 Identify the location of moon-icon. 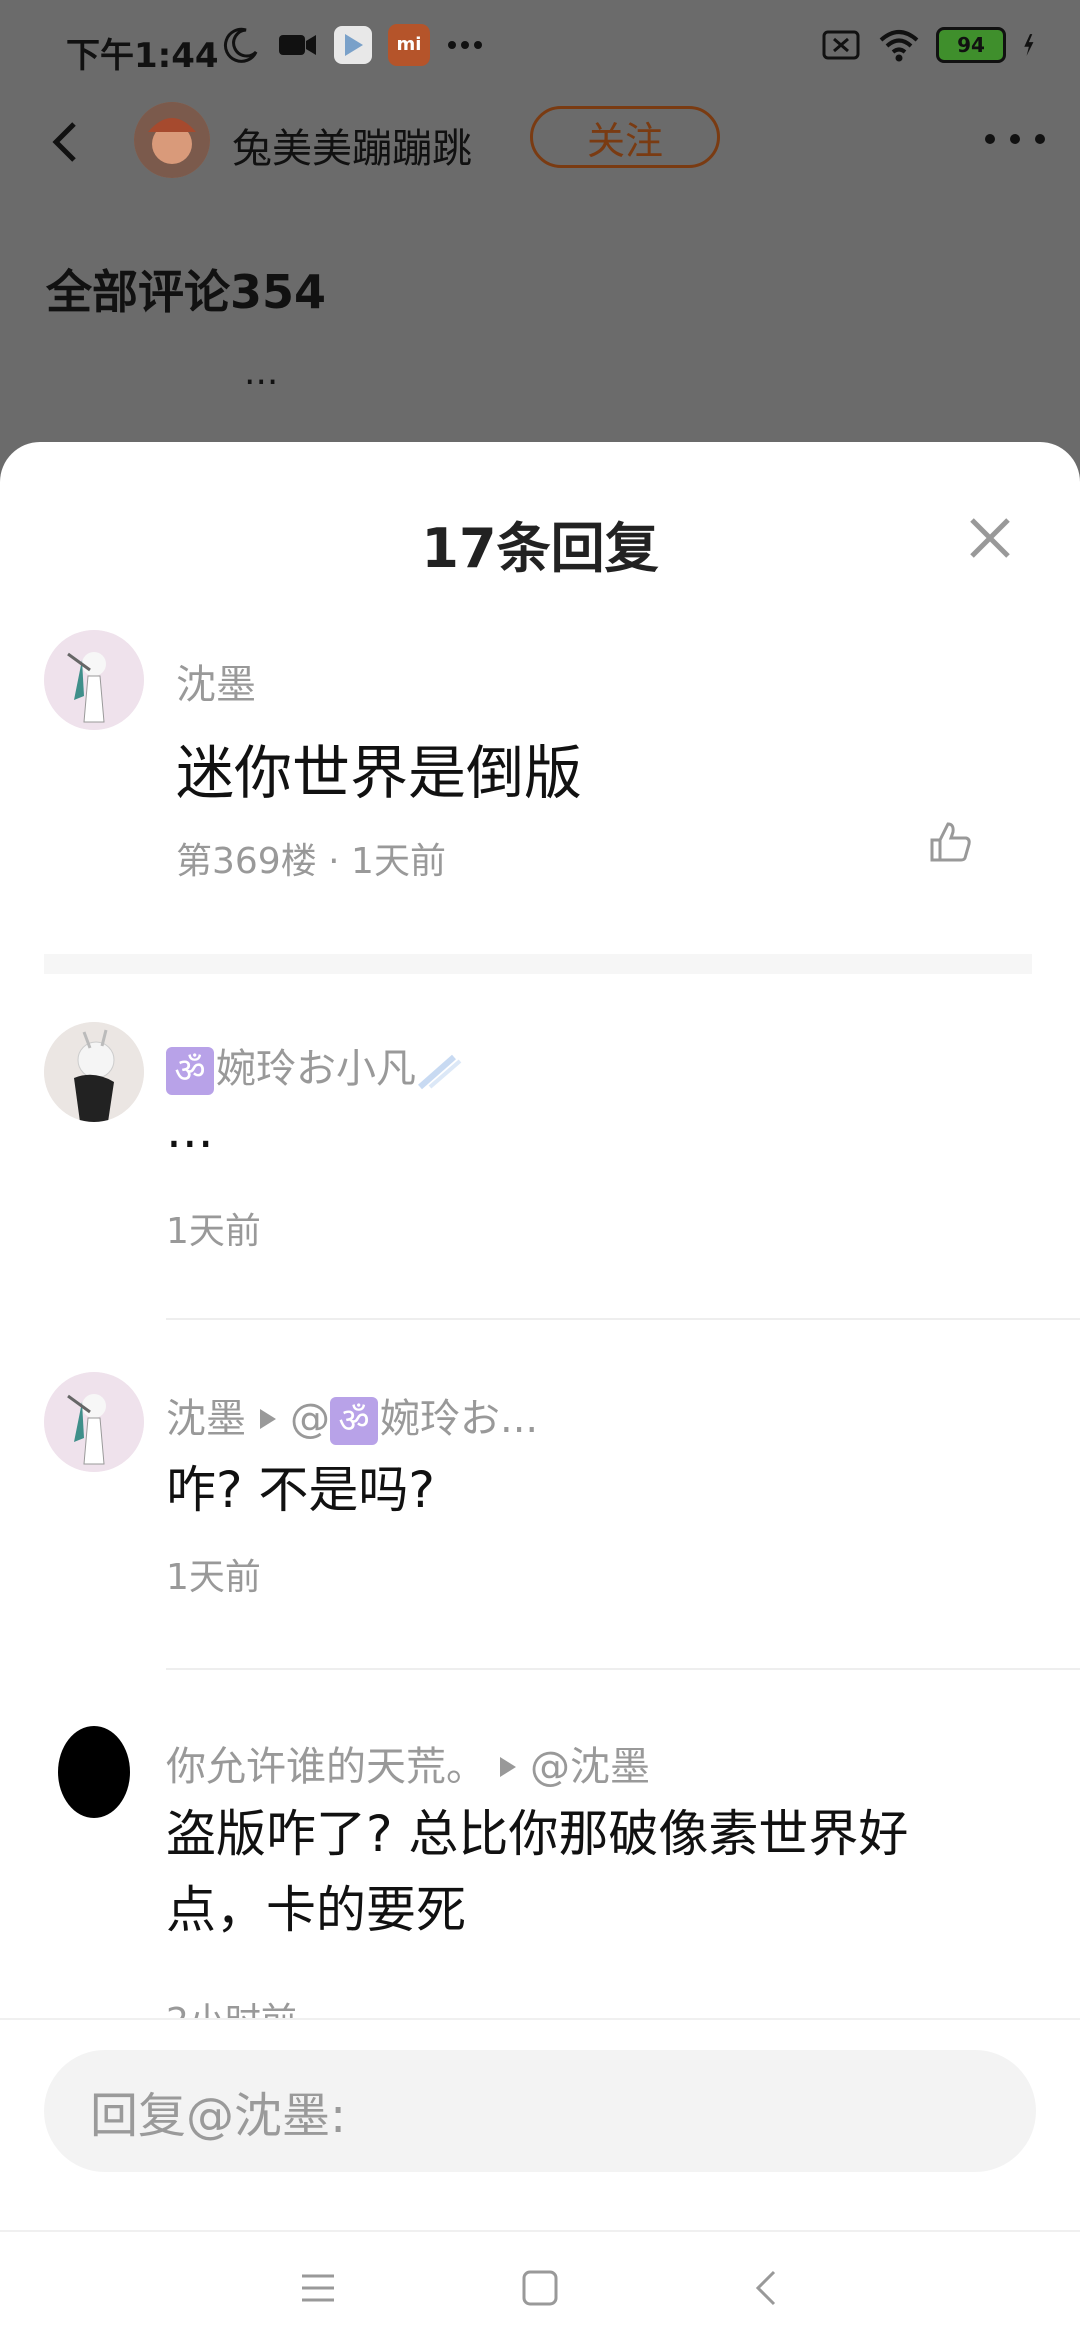
(240, 45).